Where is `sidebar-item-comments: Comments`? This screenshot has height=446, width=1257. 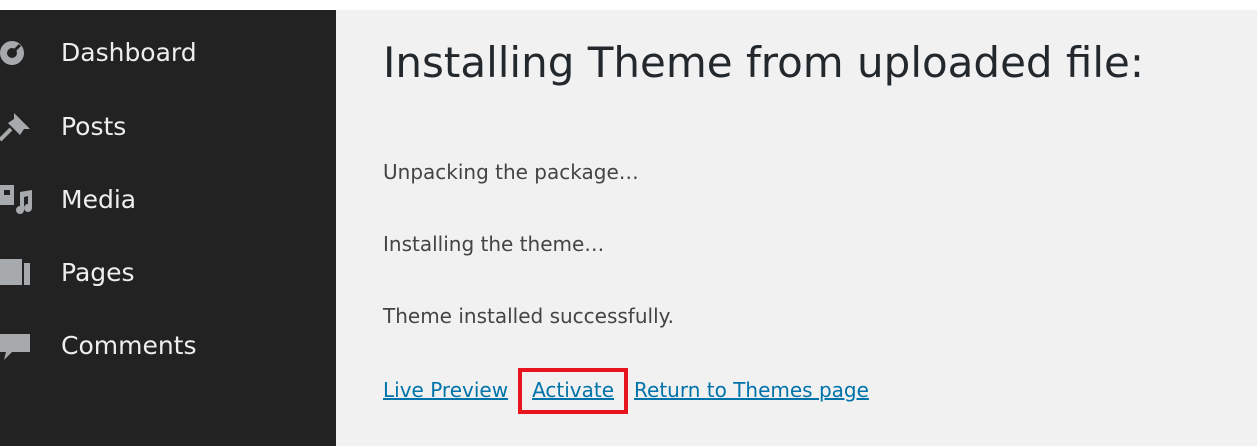 sidebar-item-comments: Comments is located at coordinates (168, 345).